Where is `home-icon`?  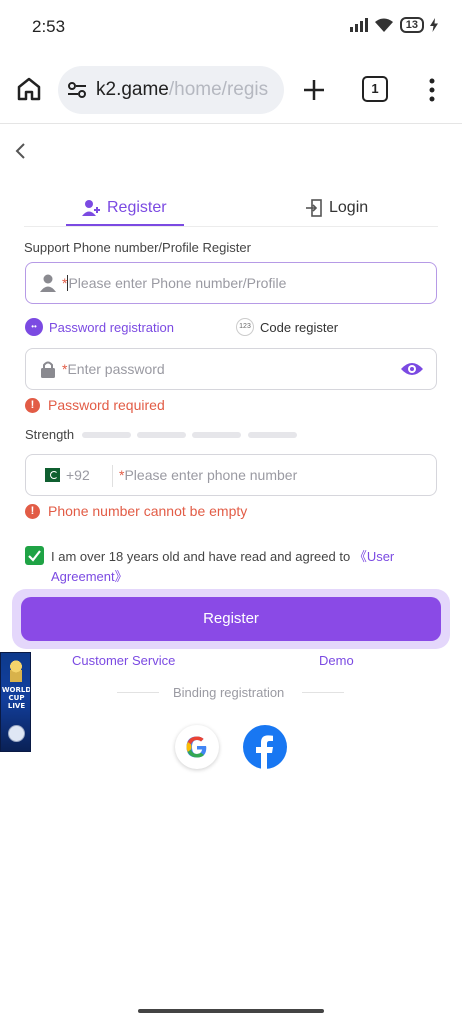 home-icon is located at coordinates (29, 89).